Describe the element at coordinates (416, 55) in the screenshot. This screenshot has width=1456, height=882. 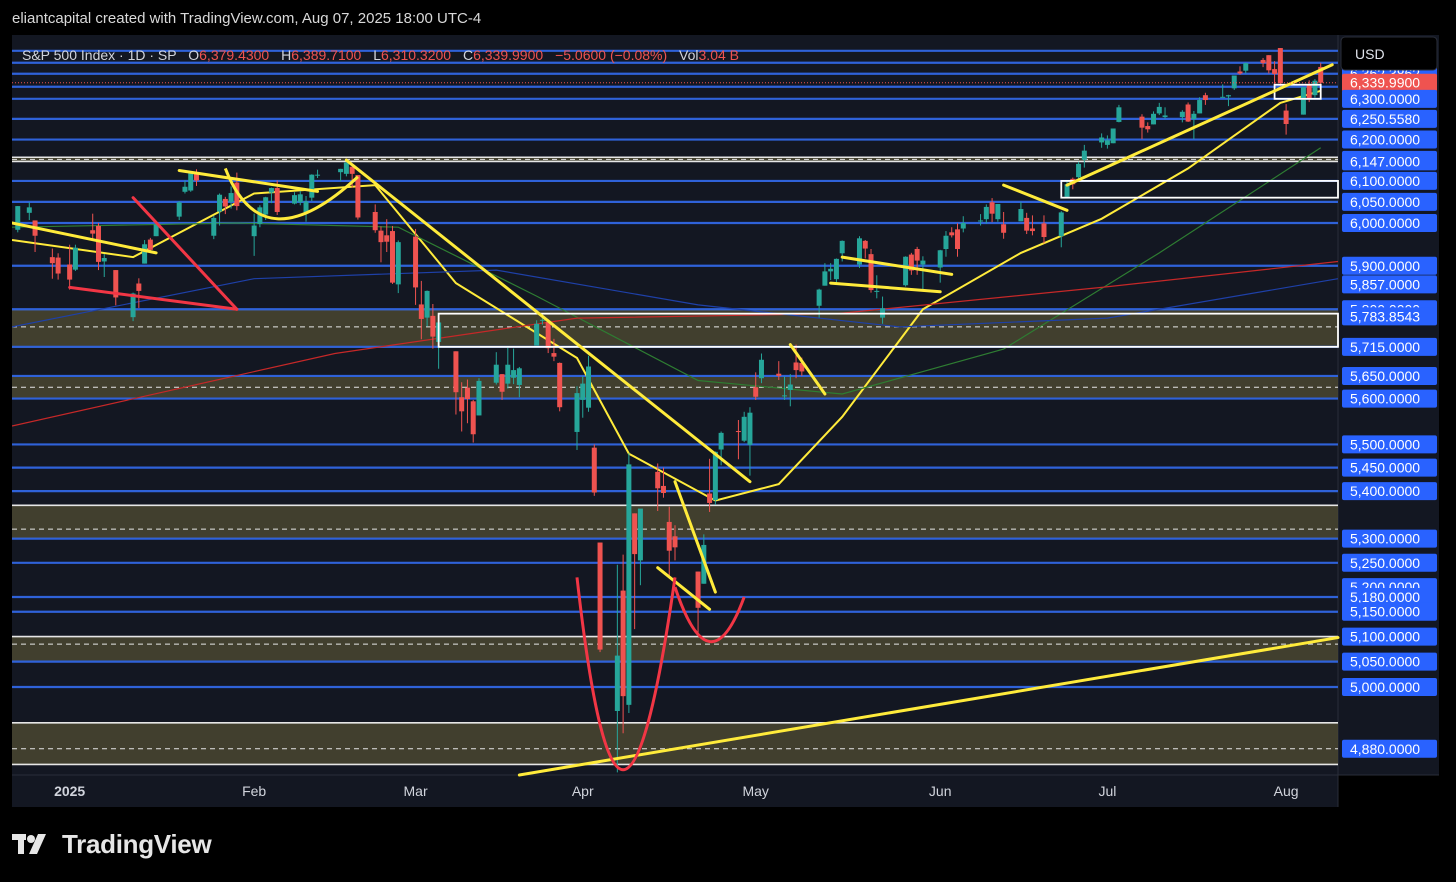
I see `legend-low: 6,310.3200` at that location.